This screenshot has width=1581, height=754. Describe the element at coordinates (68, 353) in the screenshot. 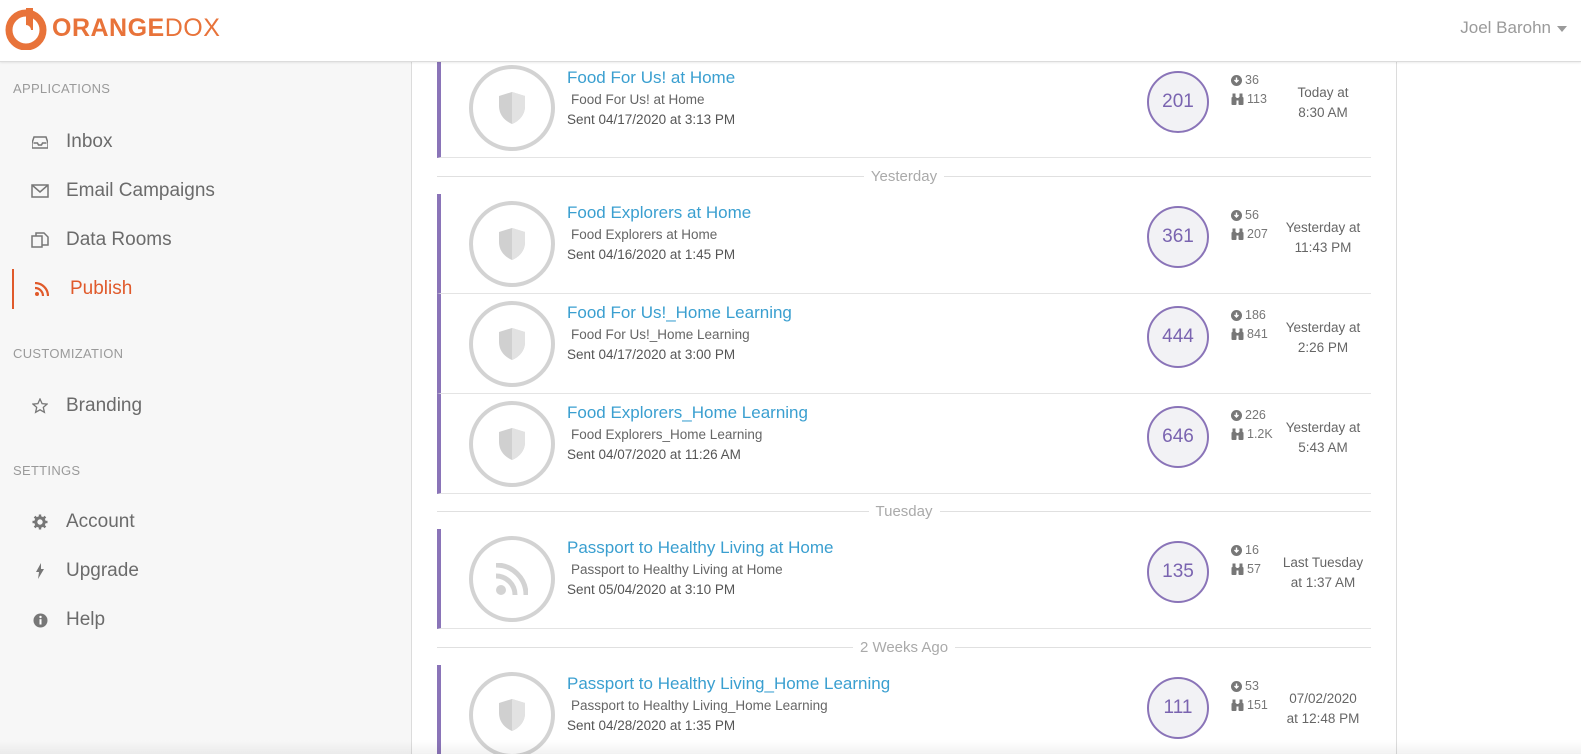

I see `section-title-customization: CUSTOMIZATION` at that location.